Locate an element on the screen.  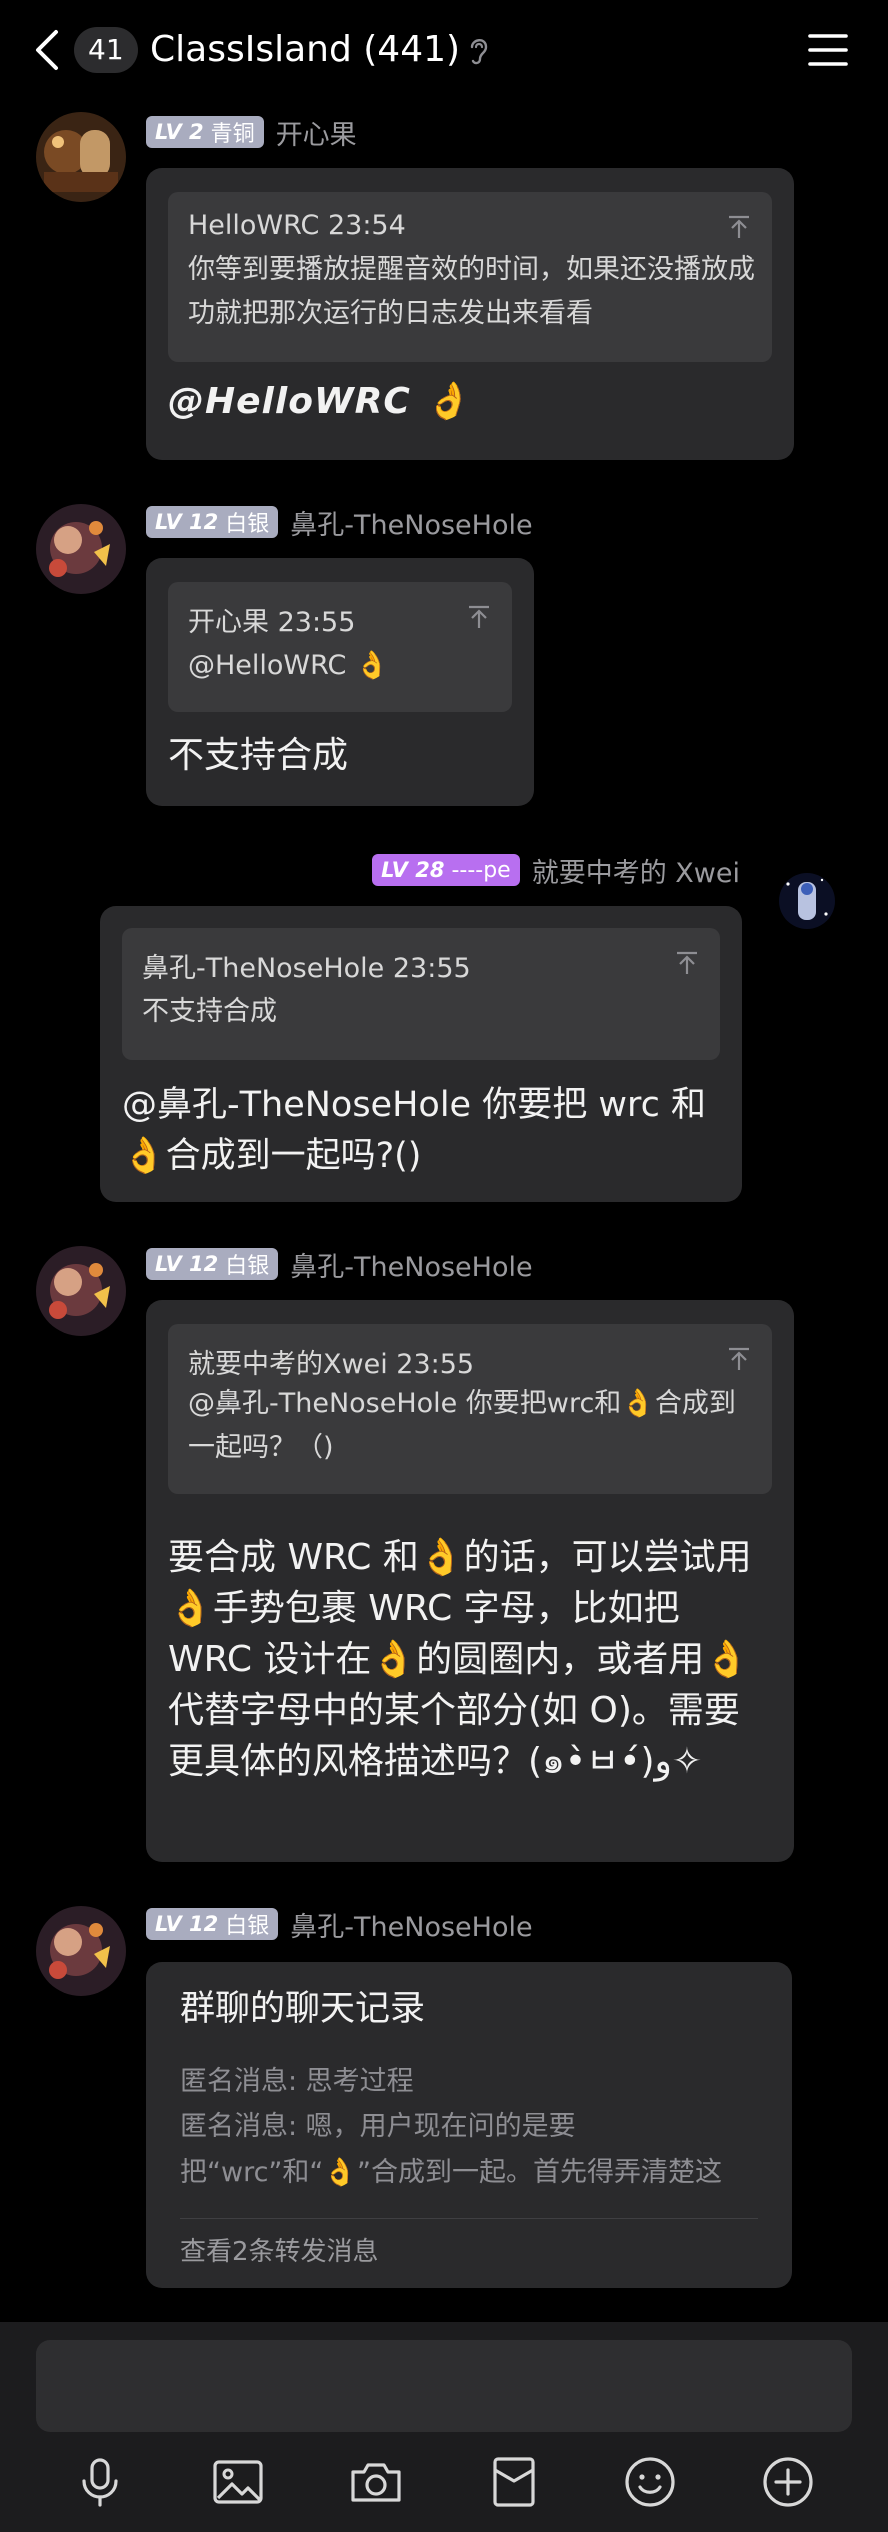
plus-icon is located at coordinates (788, 2482).